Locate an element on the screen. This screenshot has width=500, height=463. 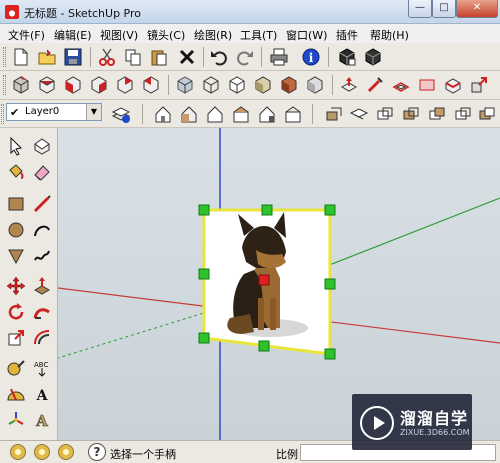
push-pull-tool-icon is located at coordinates (42, 286).